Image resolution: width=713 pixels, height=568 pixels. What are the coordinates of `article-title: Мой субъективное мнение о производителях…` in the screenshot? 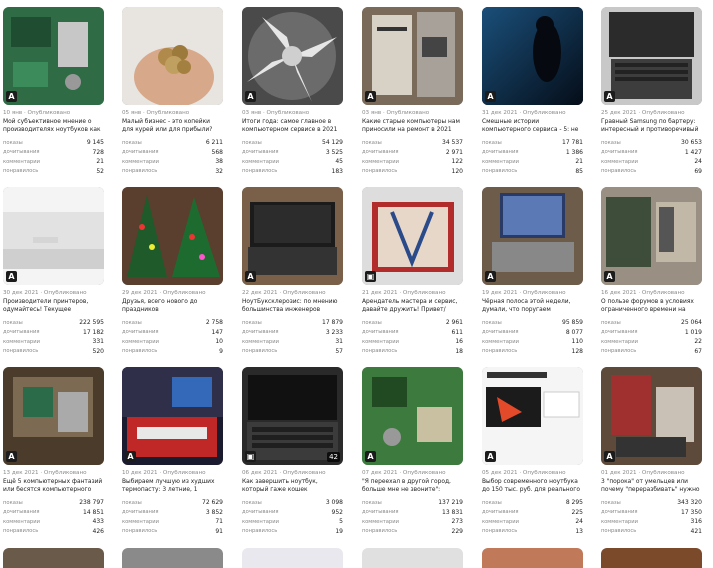 It's located at (53, 126).